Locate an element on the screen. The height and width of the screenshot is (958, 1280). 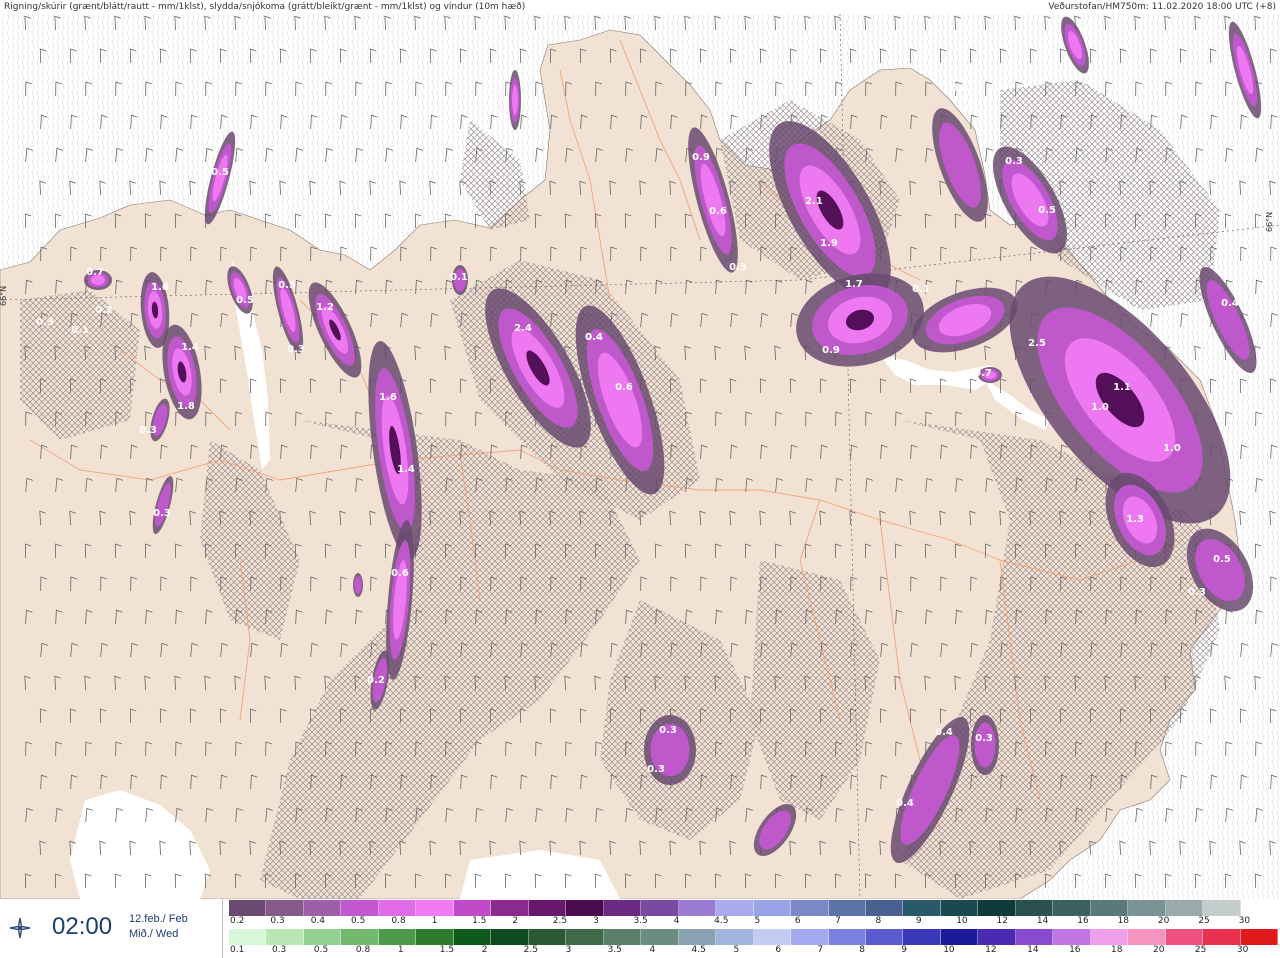
rain-scale-tick-label: 8 is located at coordinates (862, 950).